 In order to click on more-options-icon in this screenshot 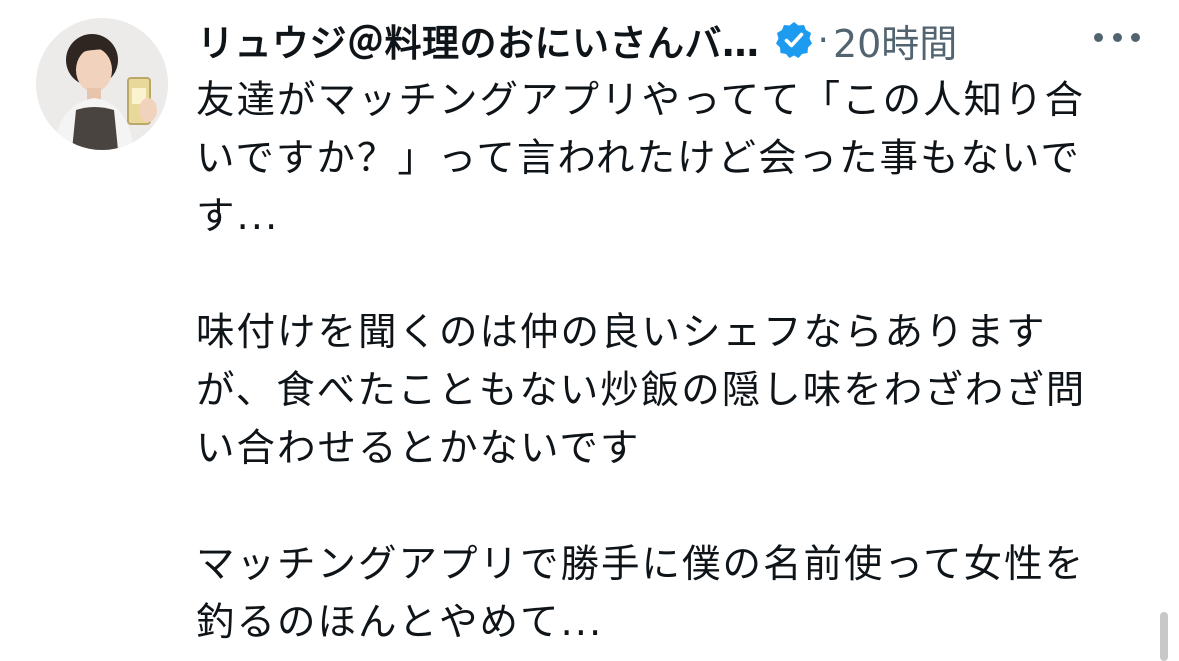, I will do `click(1117, 37)`.